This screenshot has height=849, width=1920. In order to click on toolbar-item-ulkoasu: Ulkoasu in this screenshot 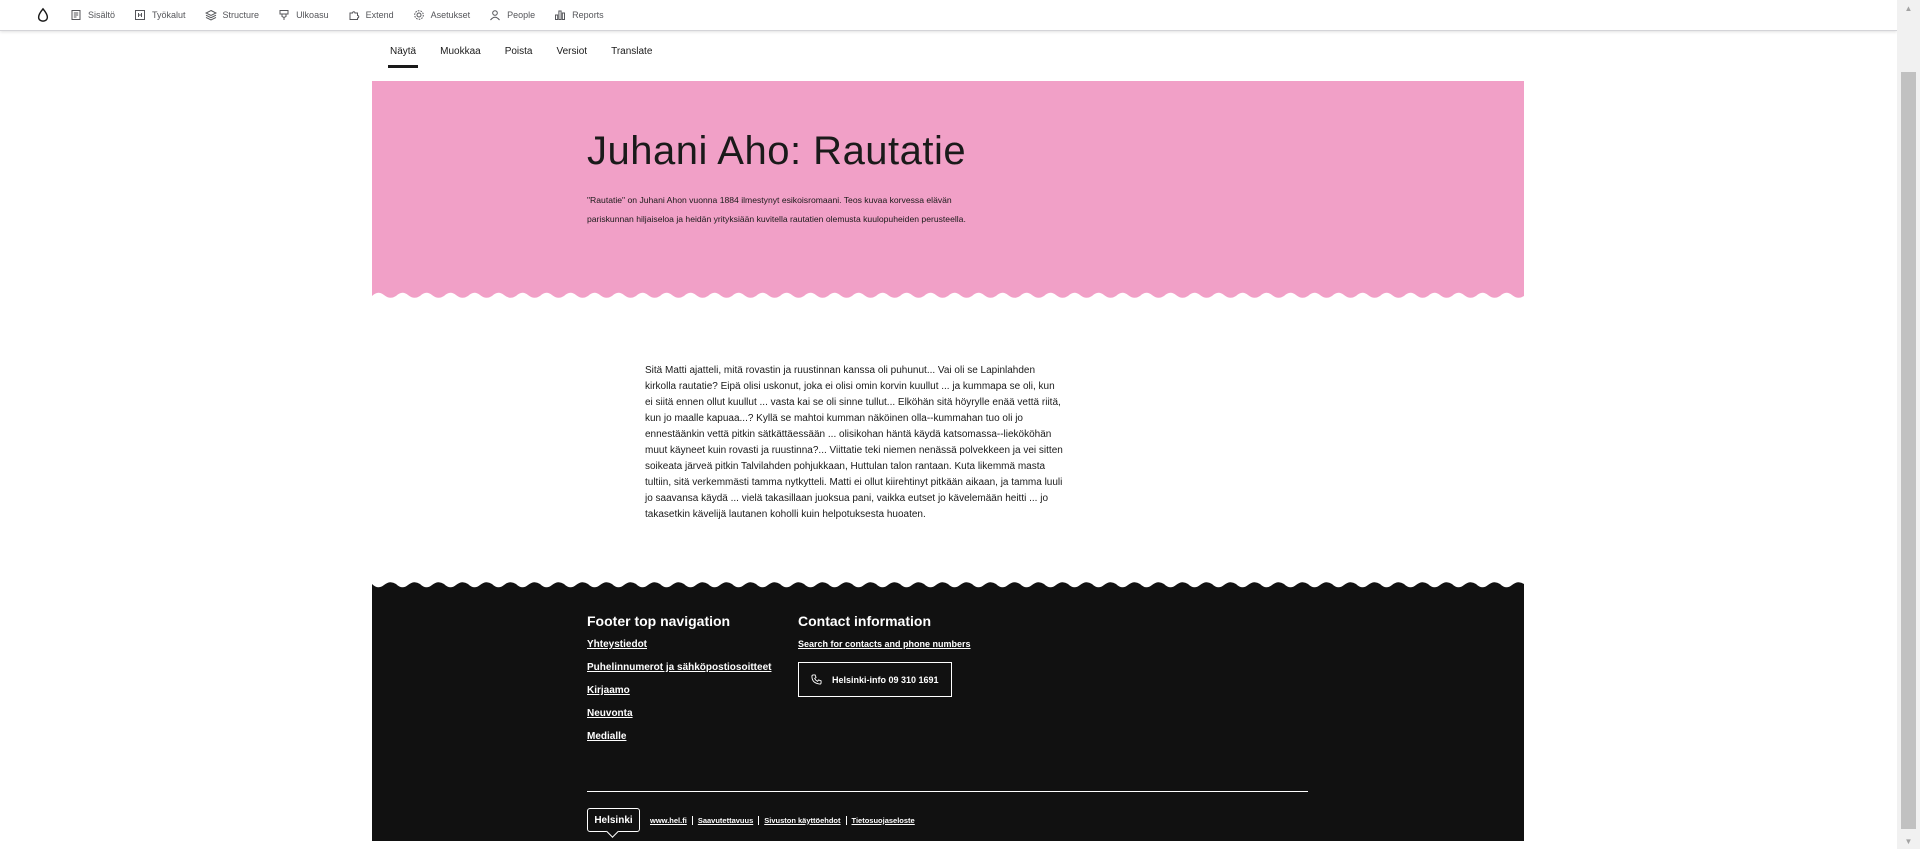, I will do `click(303, 15)`.